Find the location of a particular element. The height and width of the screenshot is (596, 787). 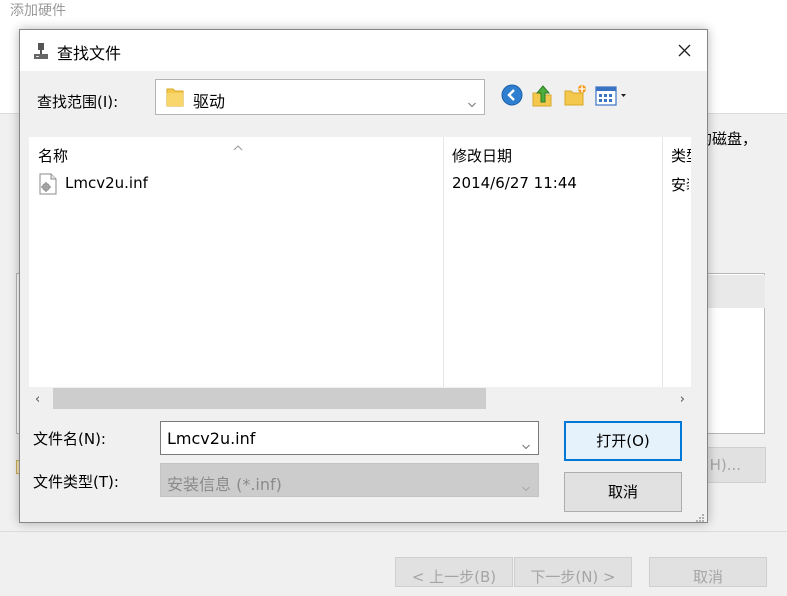

file-type-value: 安装信息 (*.inf) is located at coordinates (224, 484).